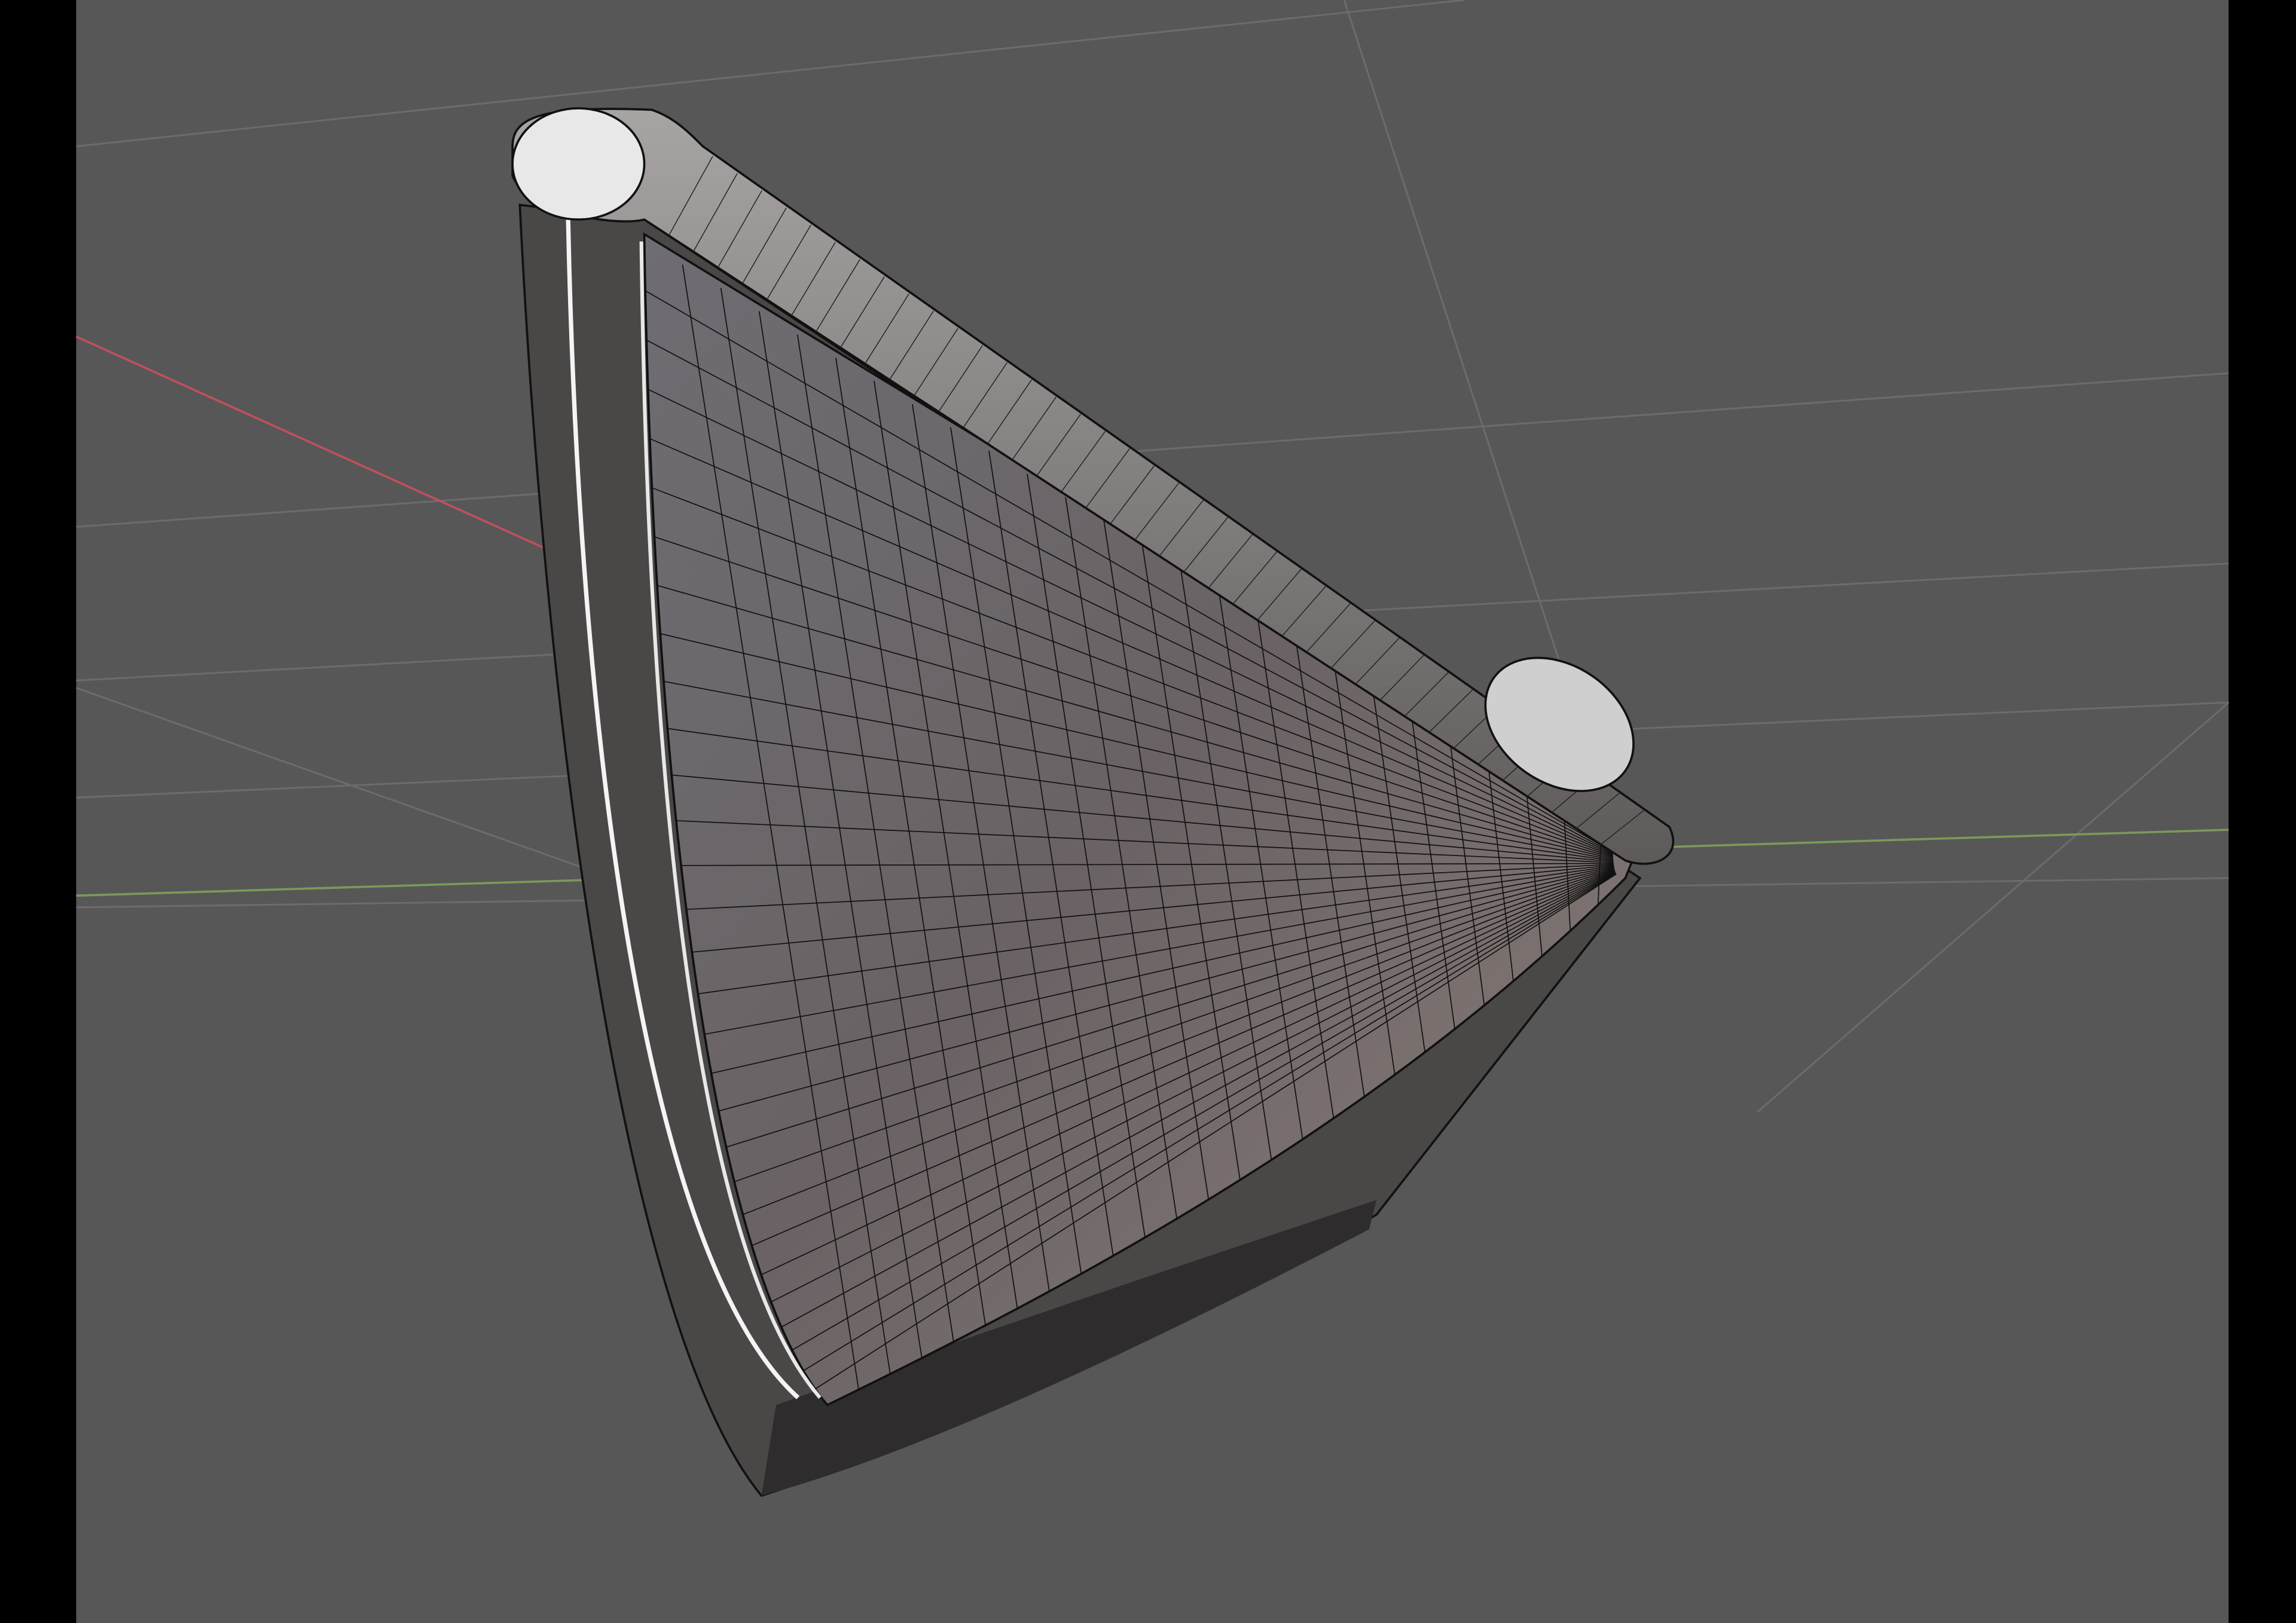 This screenshot has width=2296, height=1623. Describe the element at coordinates (578, 164) in the screenshot. I see `bow-cap` at that location.